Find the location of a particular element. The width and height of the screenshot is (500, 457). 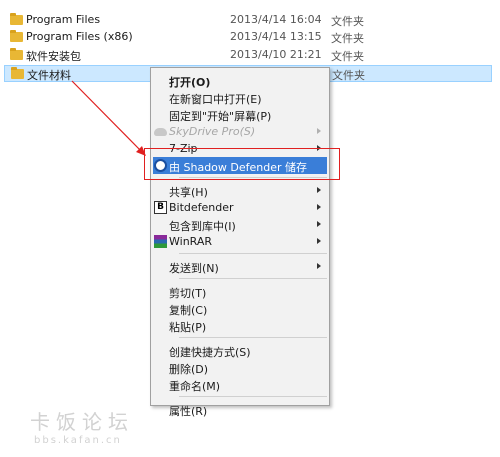

watermark: 卡饭论坛 bbs.kafan.cn is located at coordinates (82, 426).